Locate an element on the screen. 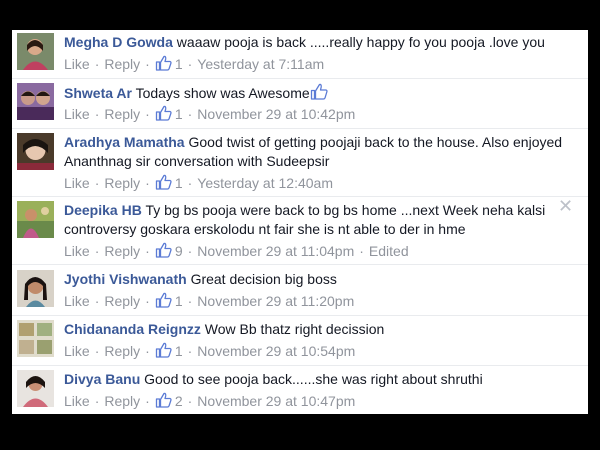  commenter-name: Aradhya Mamatha is located at coordinates (124, 142).